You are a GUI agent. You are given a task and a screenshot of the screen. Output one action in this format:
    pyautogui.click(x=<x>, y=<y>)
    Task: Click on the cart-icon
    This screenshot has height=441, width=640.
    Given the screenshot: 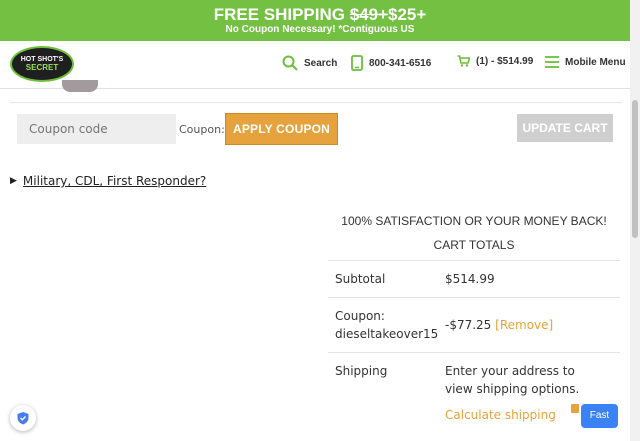 What is the action you would take?
    pyautogui.click(x=463, y=61)
    